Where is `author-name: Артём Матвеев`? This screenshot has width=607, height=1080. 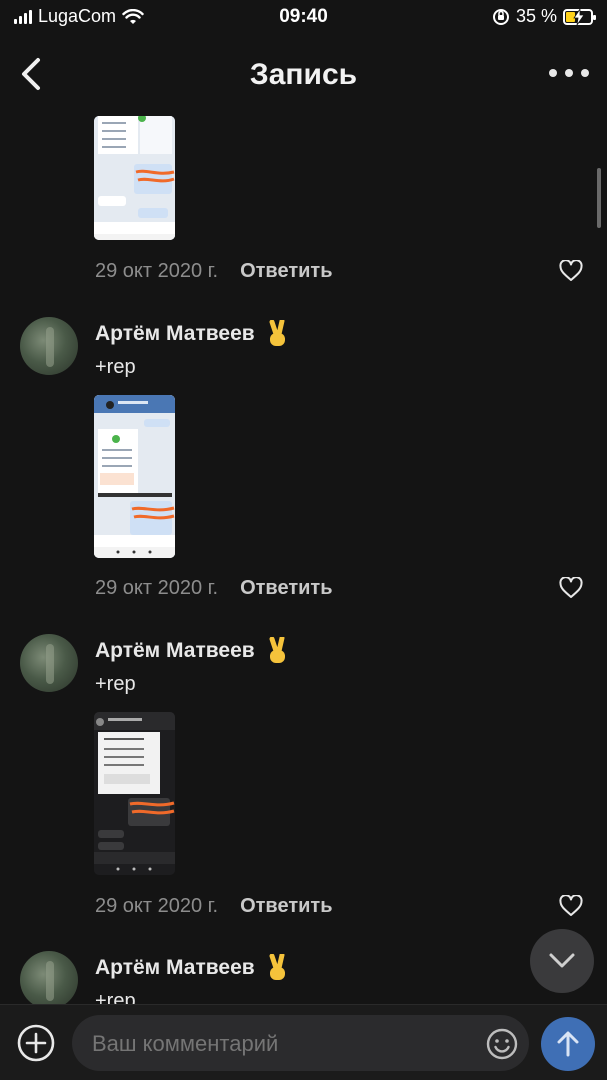
author-name: Артём Матвеев is located at coordinates (175, 967).